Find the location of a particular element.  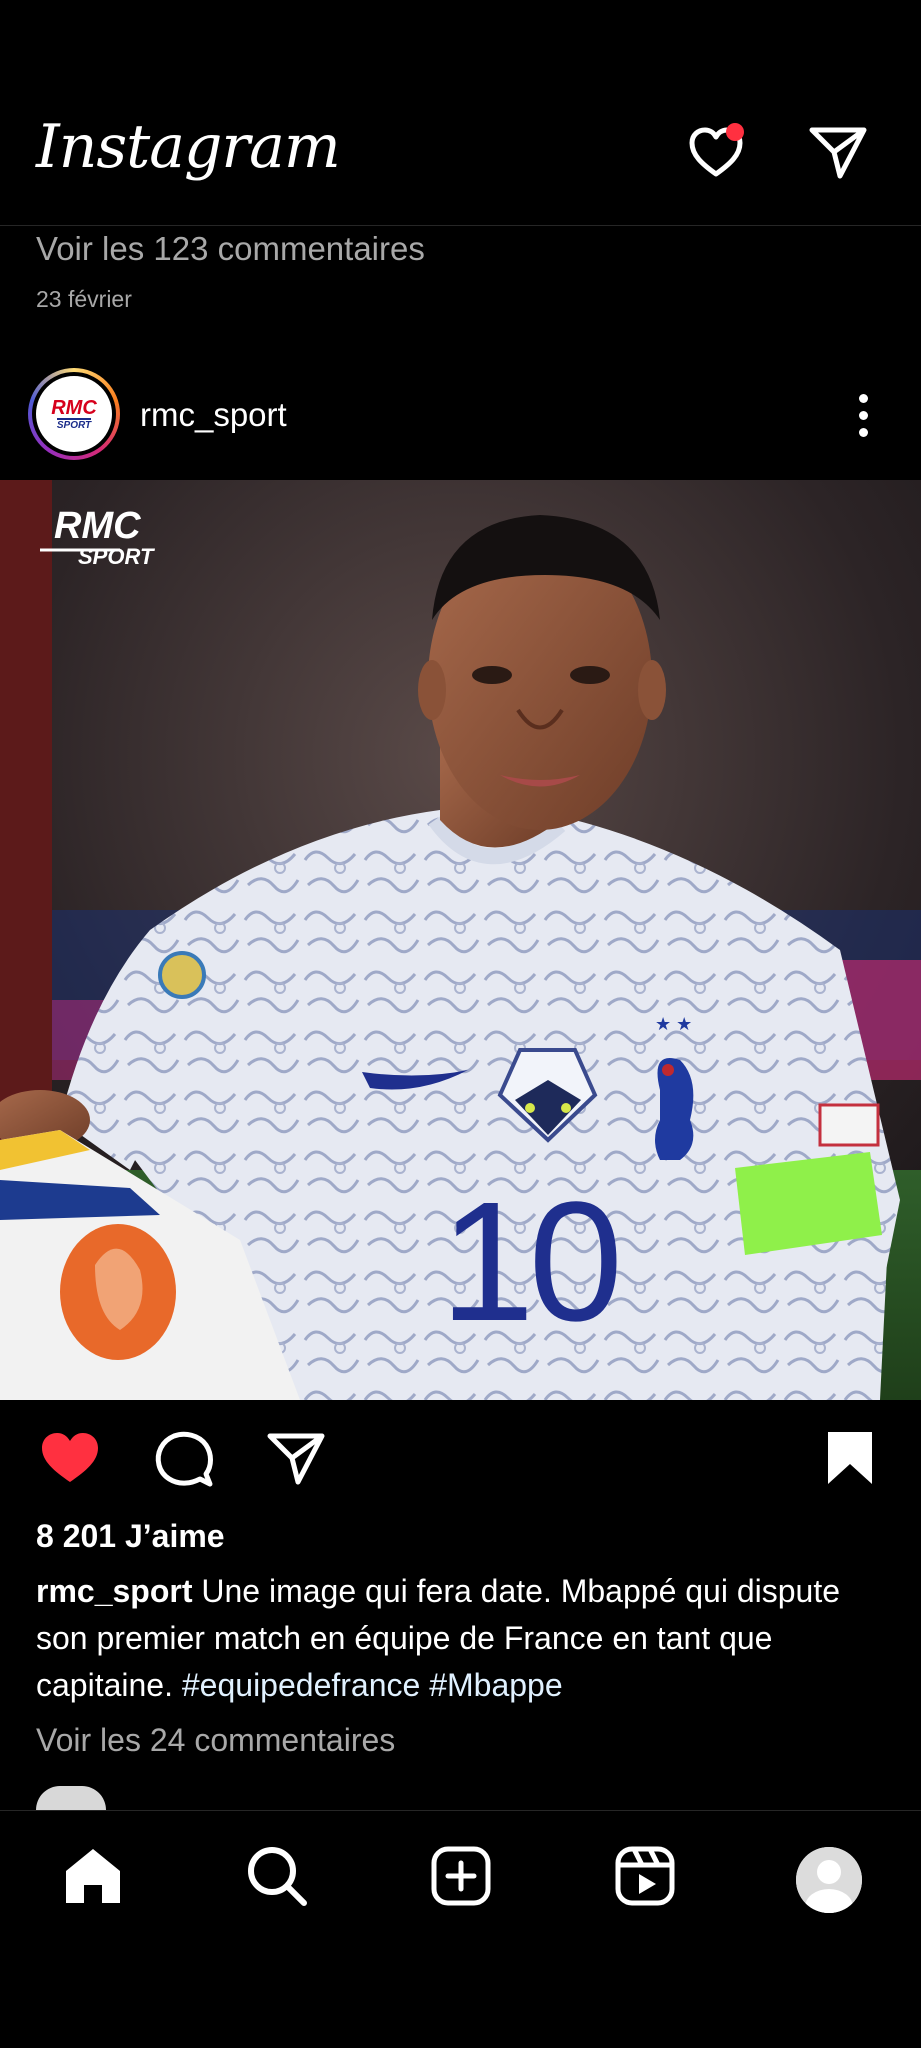

nav-home is located at coordinates (93, 1876).